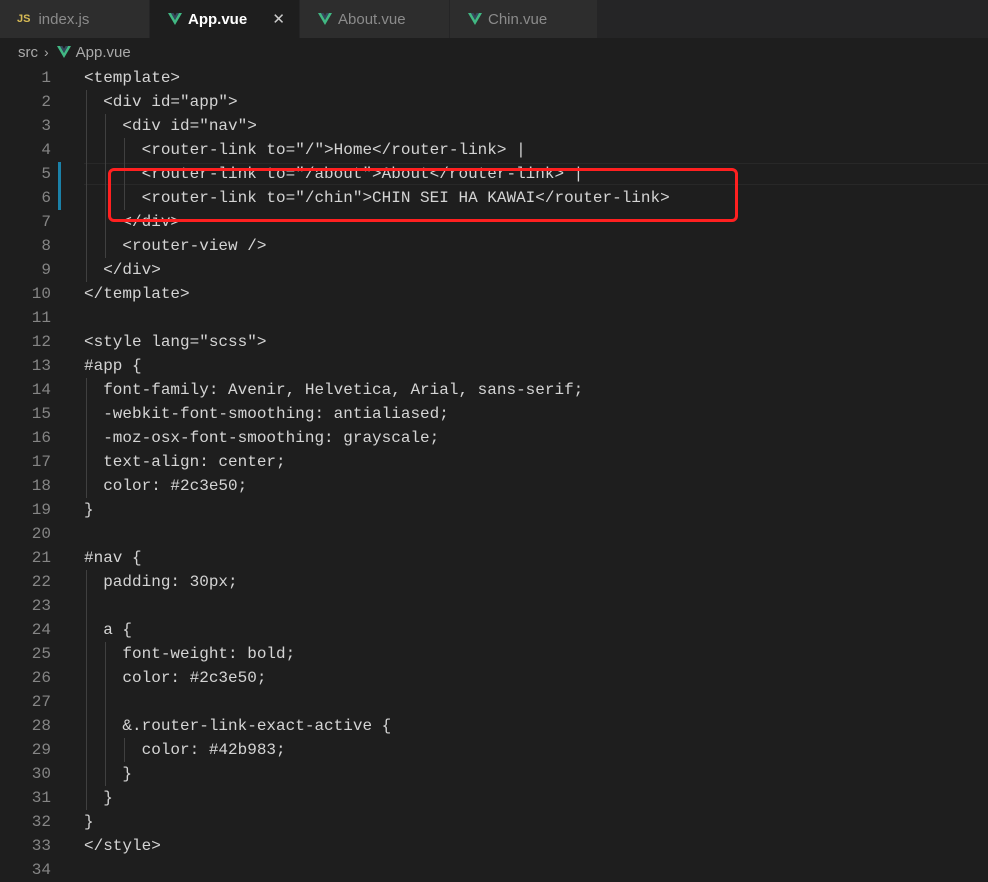 Image resolution: width=988 pixels, height=882 pixels. What do you see at coordinates (494, 750) in the screenshot?
I see `code-line: 29 color: #42b983;` at bounding box center [494, 750].